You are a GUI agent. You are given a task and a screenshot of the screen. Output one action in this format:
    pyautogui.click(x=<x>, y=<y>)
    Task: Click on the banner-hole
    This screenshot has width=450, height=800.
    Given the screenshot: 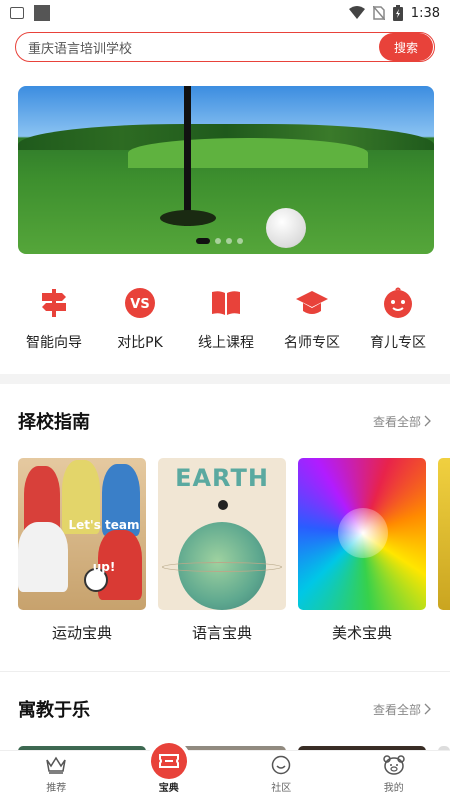 What is the action you would take?
    pyautogui.click(x=188, y=218)
    